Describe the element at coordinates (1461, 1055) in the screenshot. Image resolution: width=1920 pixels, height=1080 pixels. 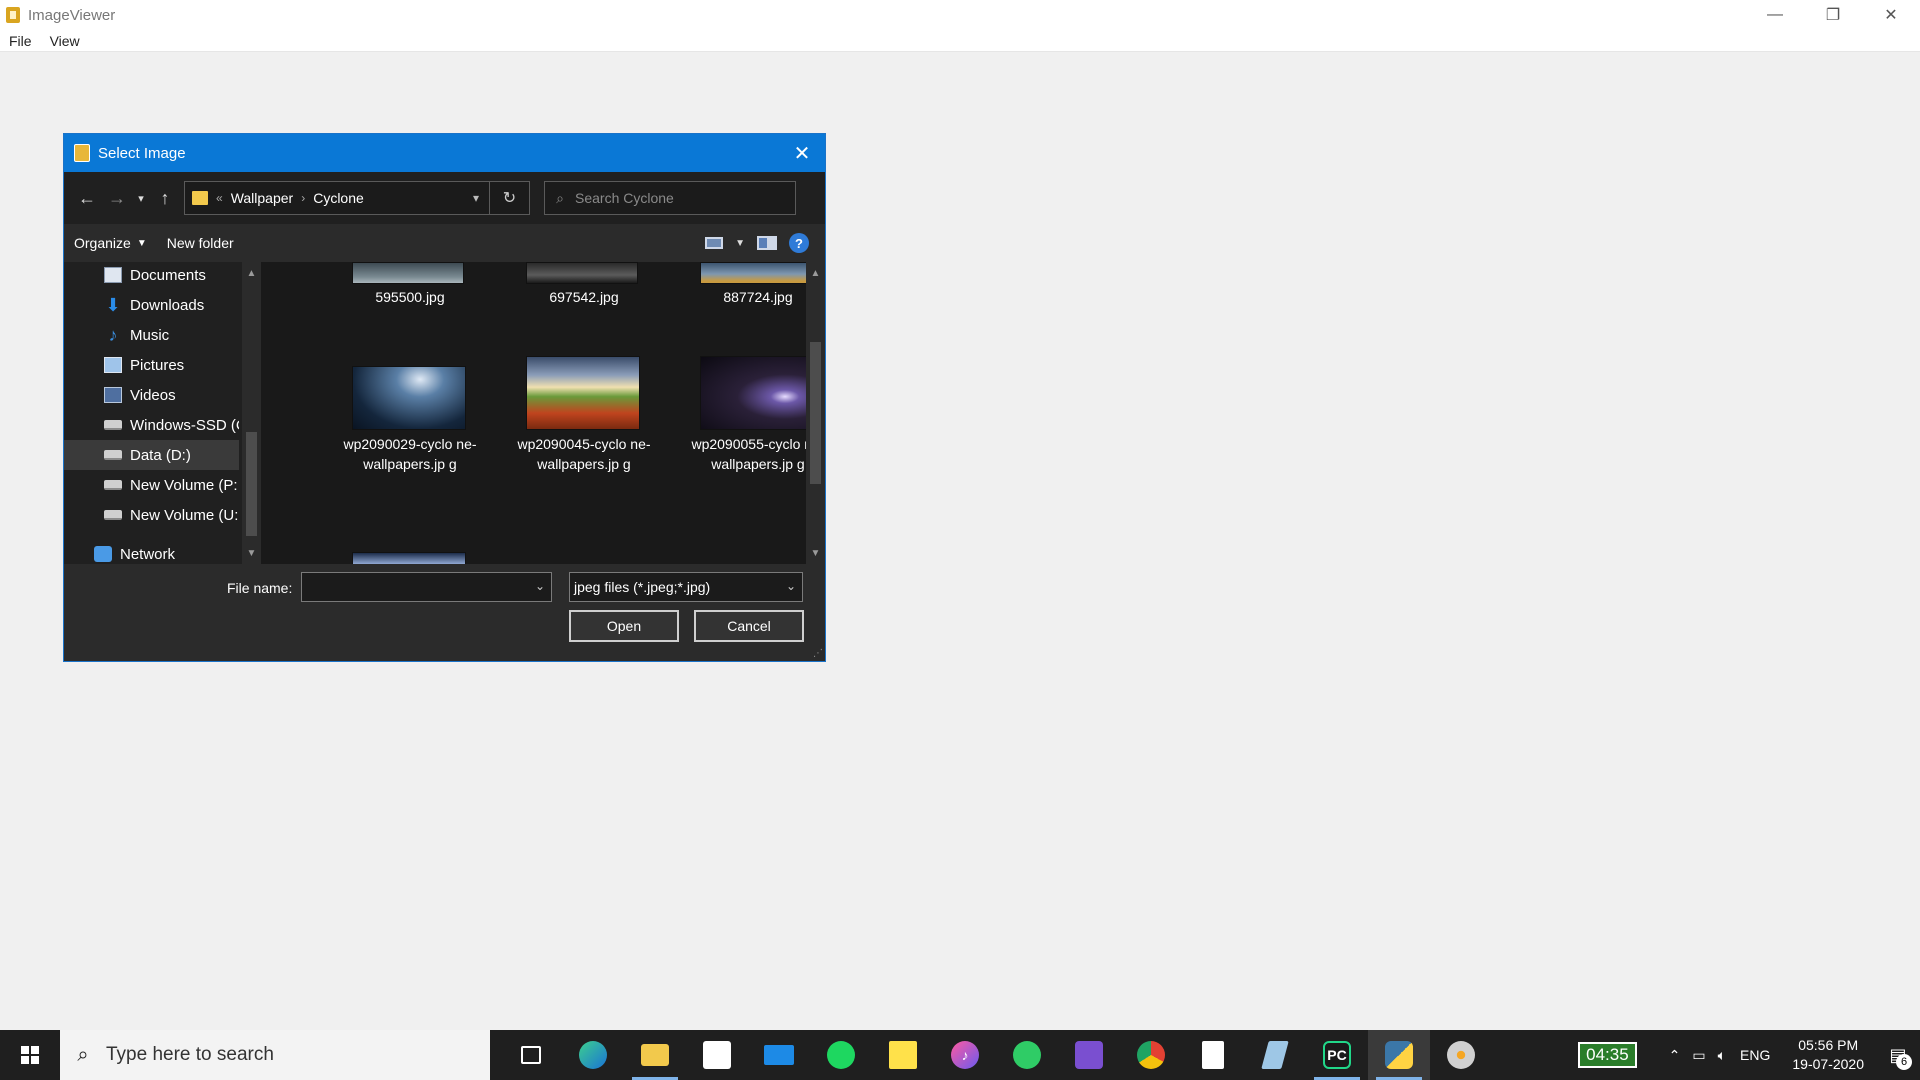
I see `paint-button` at that location.